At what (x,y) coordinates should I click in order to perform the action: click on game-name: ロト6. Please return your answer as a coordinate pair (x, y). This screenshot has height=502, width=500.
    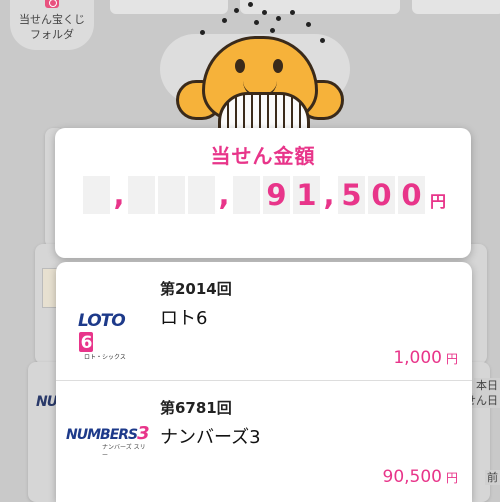
    Looking at the image, I should click on (184, 318).